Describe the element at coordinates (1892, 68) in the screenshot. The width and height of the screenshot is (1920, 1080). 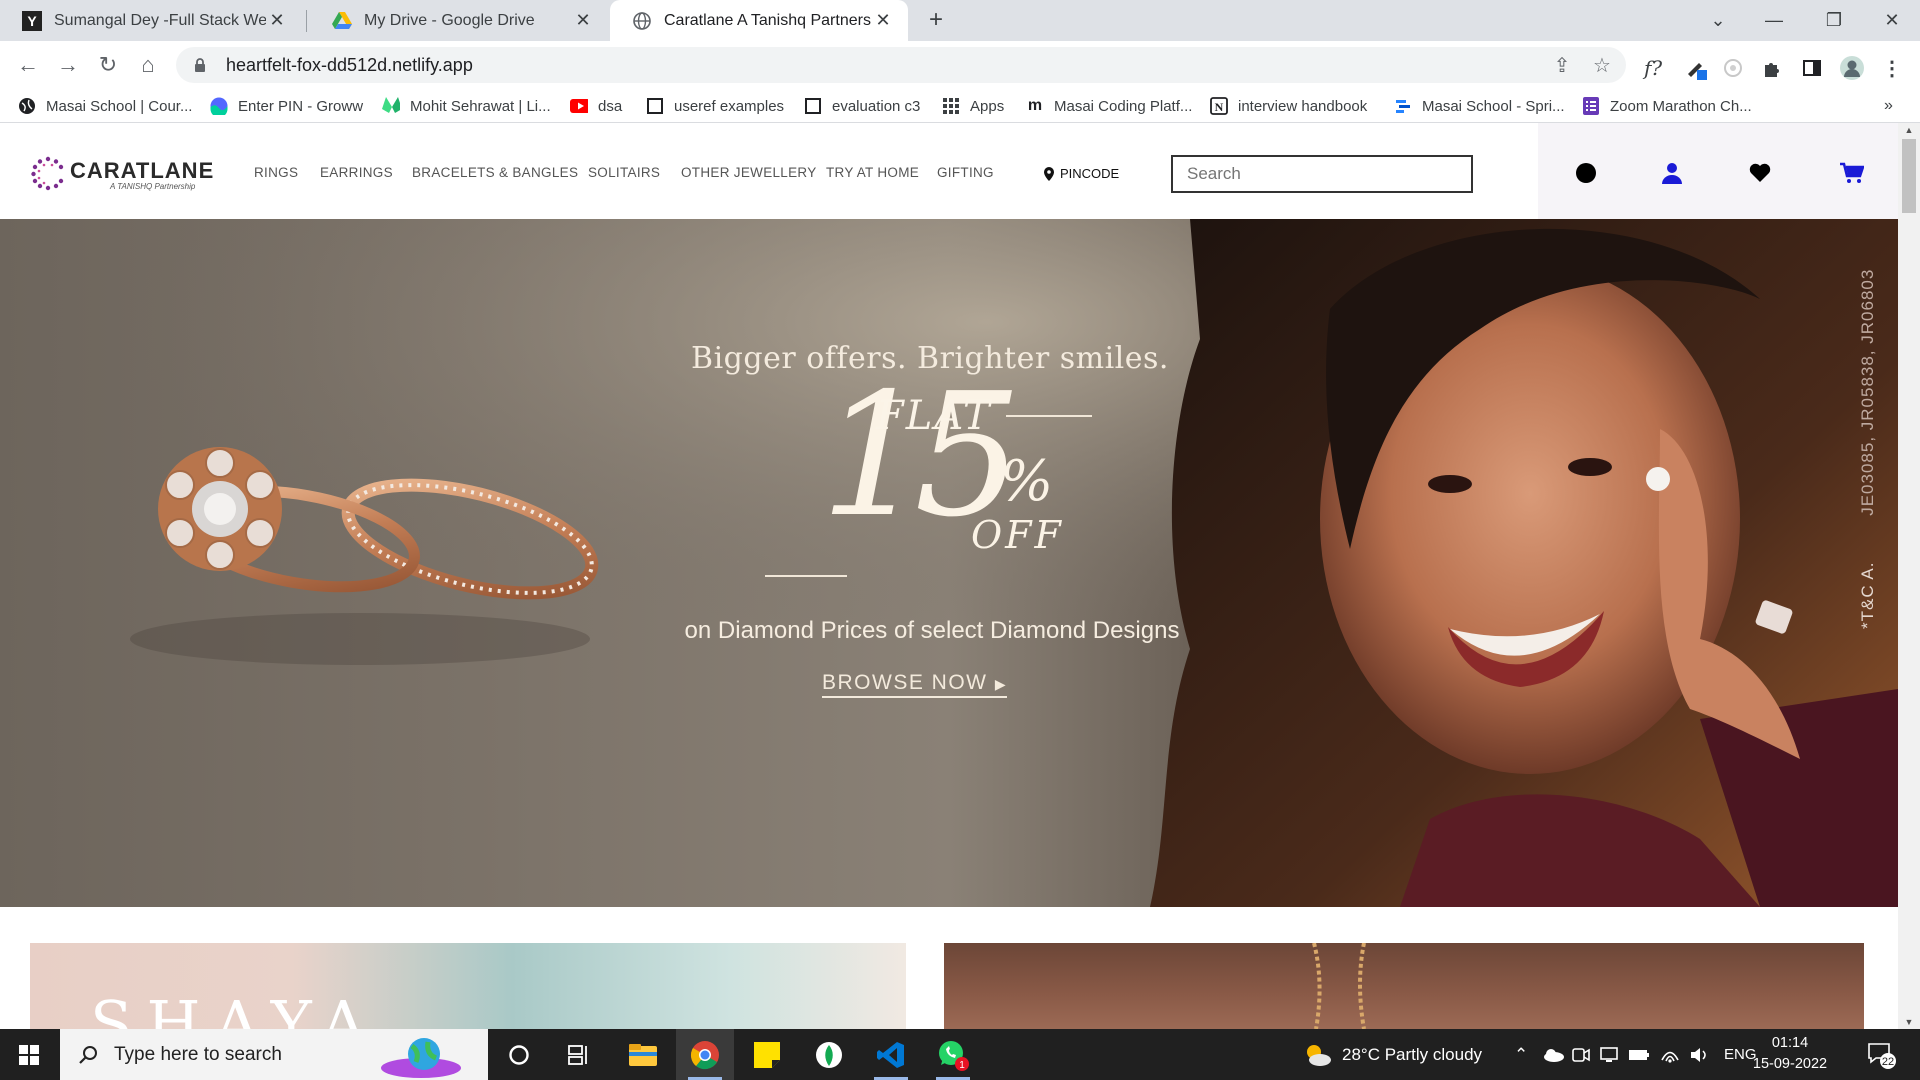
I see `chrome-menu-icon: ⋮` at that location.